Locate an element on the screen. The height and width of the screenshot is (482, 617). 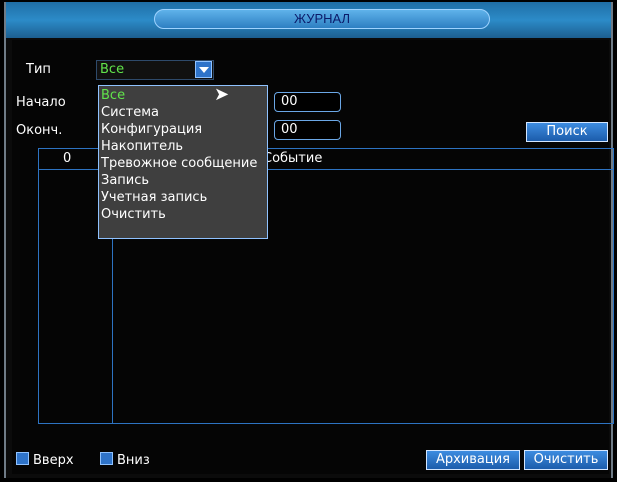
page-down-icon is located at coordinates (106, 458).